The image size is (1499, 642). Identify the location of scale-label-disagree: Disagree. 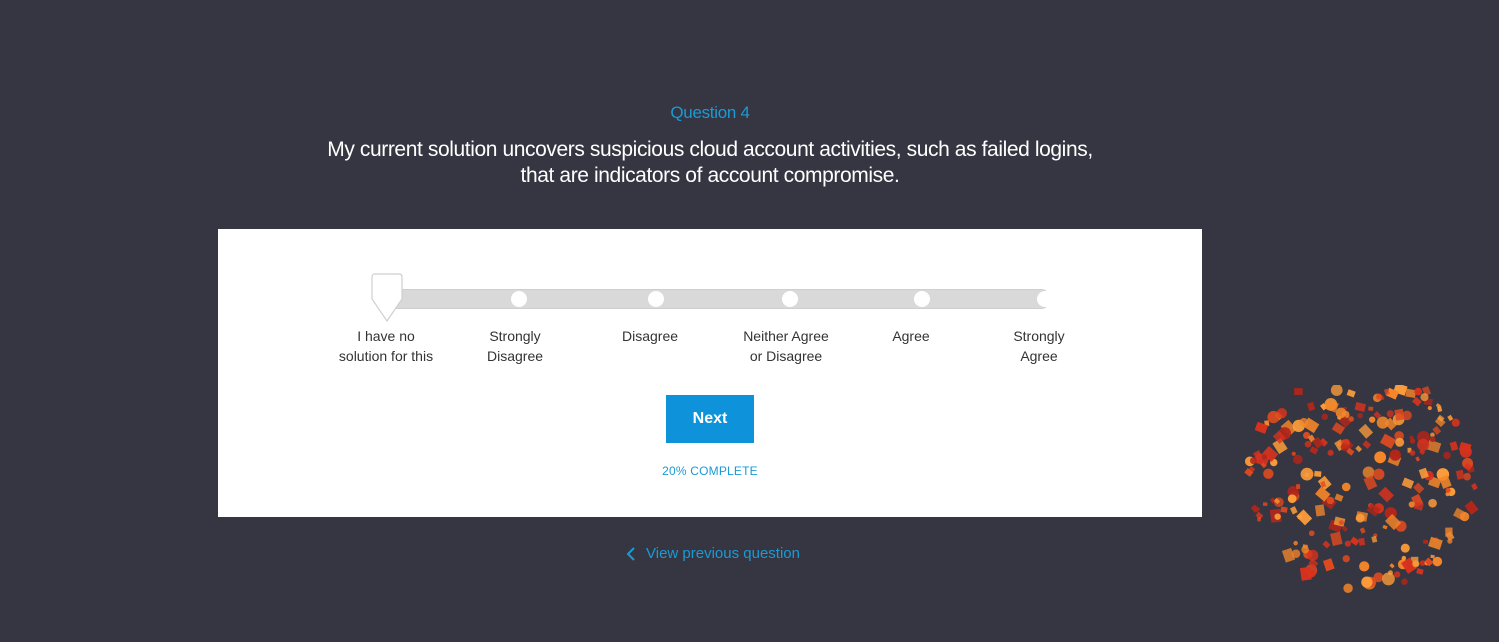
(650, 336).